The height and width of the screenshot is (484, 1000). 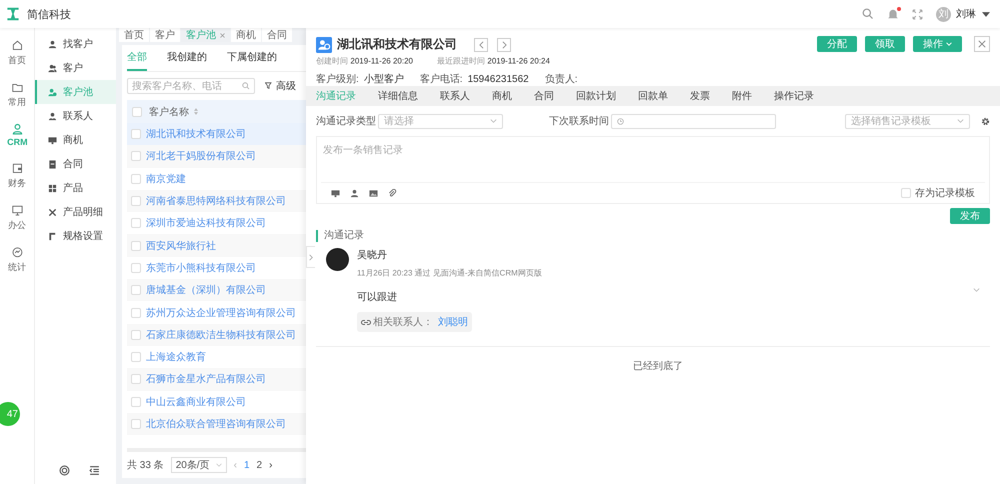 I want to click on advanced-filter-link: 高级, so click(x=280, y=86).